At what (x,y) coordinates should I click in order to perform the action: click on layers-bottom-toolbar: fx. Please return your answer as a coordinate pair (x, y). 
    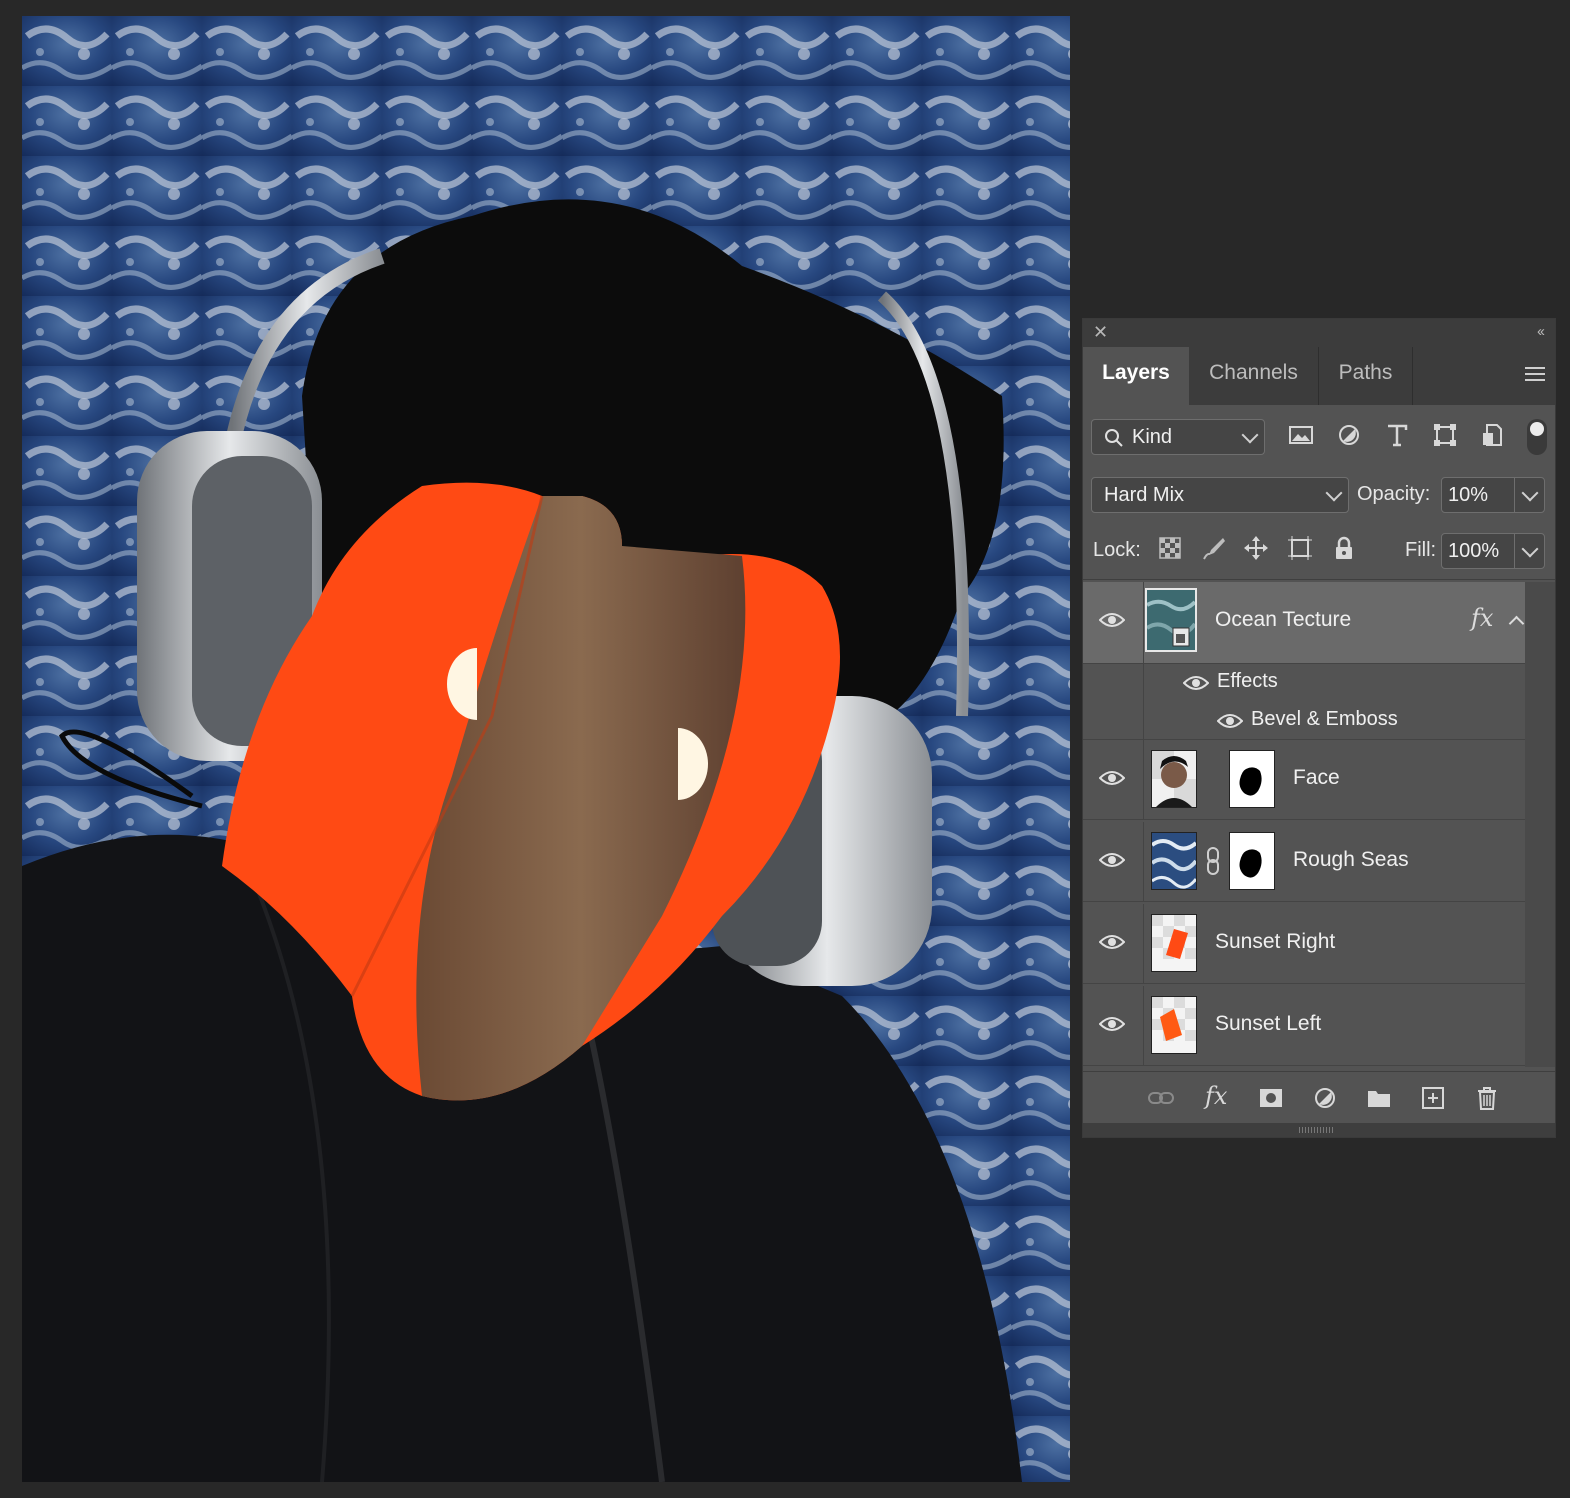
    Looking at the image, I should click on (1319, 1097).